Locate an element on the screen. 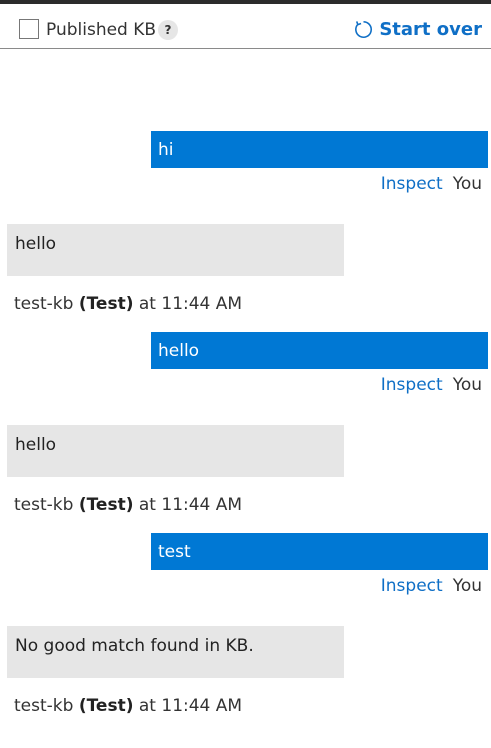 This screenshot has width=491, height=748. published-kb-label: Published KB is located at coordinates (101, 30).